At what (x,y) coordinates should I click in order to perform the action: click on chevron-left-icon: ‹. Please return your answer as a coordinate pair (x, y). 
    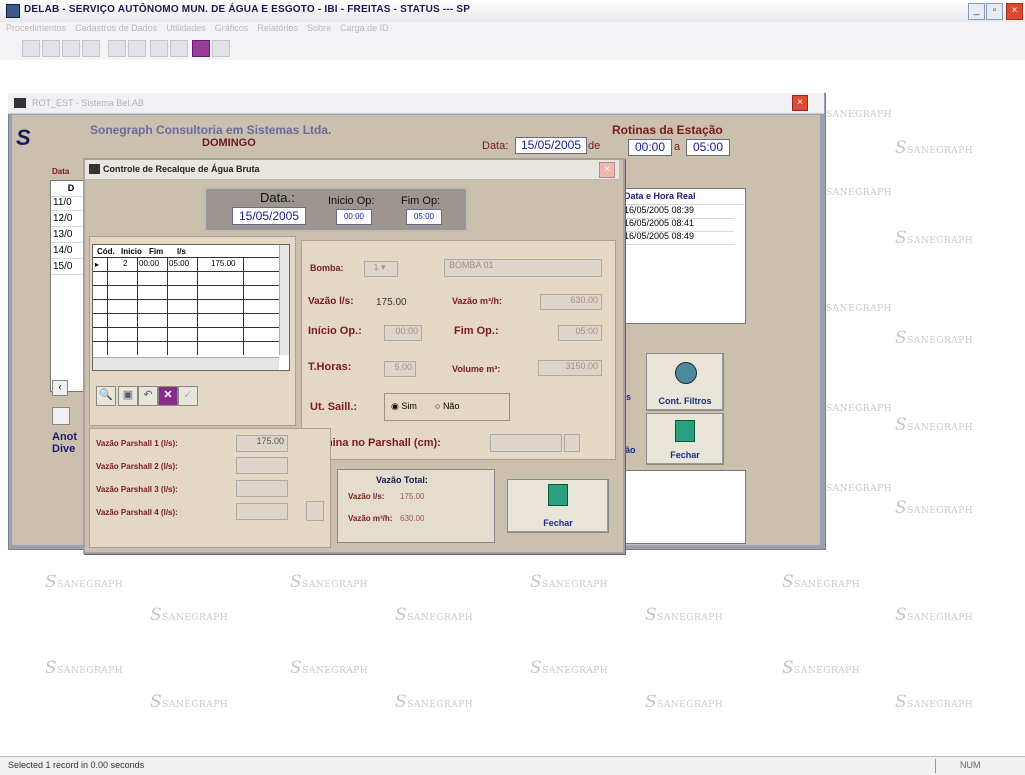
    Looking at the image, I should click on (60, 388).